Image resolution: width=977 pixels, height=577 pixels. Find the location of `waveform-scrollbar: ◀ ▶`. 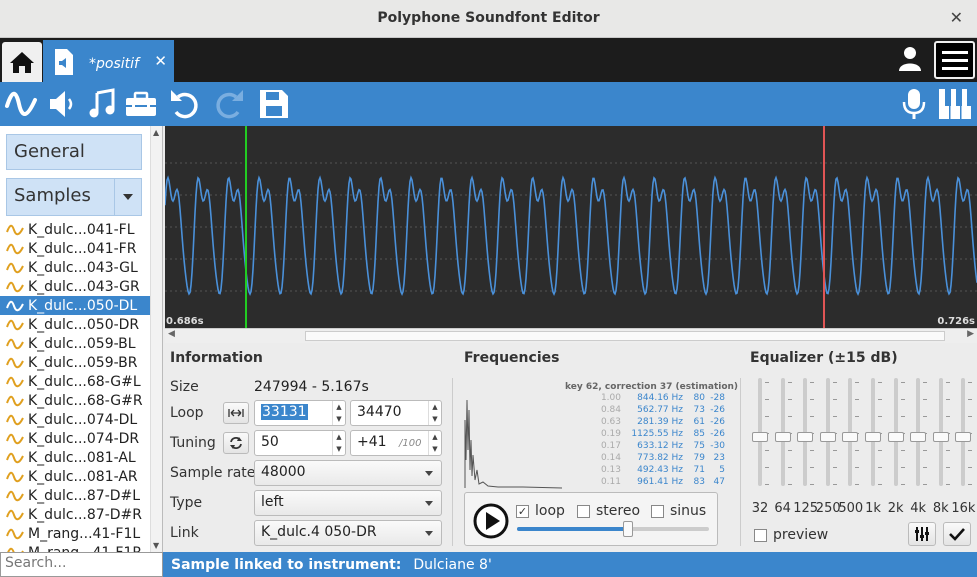

waveform-scrollbar: ◀ ▶ is located at coordinates (571, 335).